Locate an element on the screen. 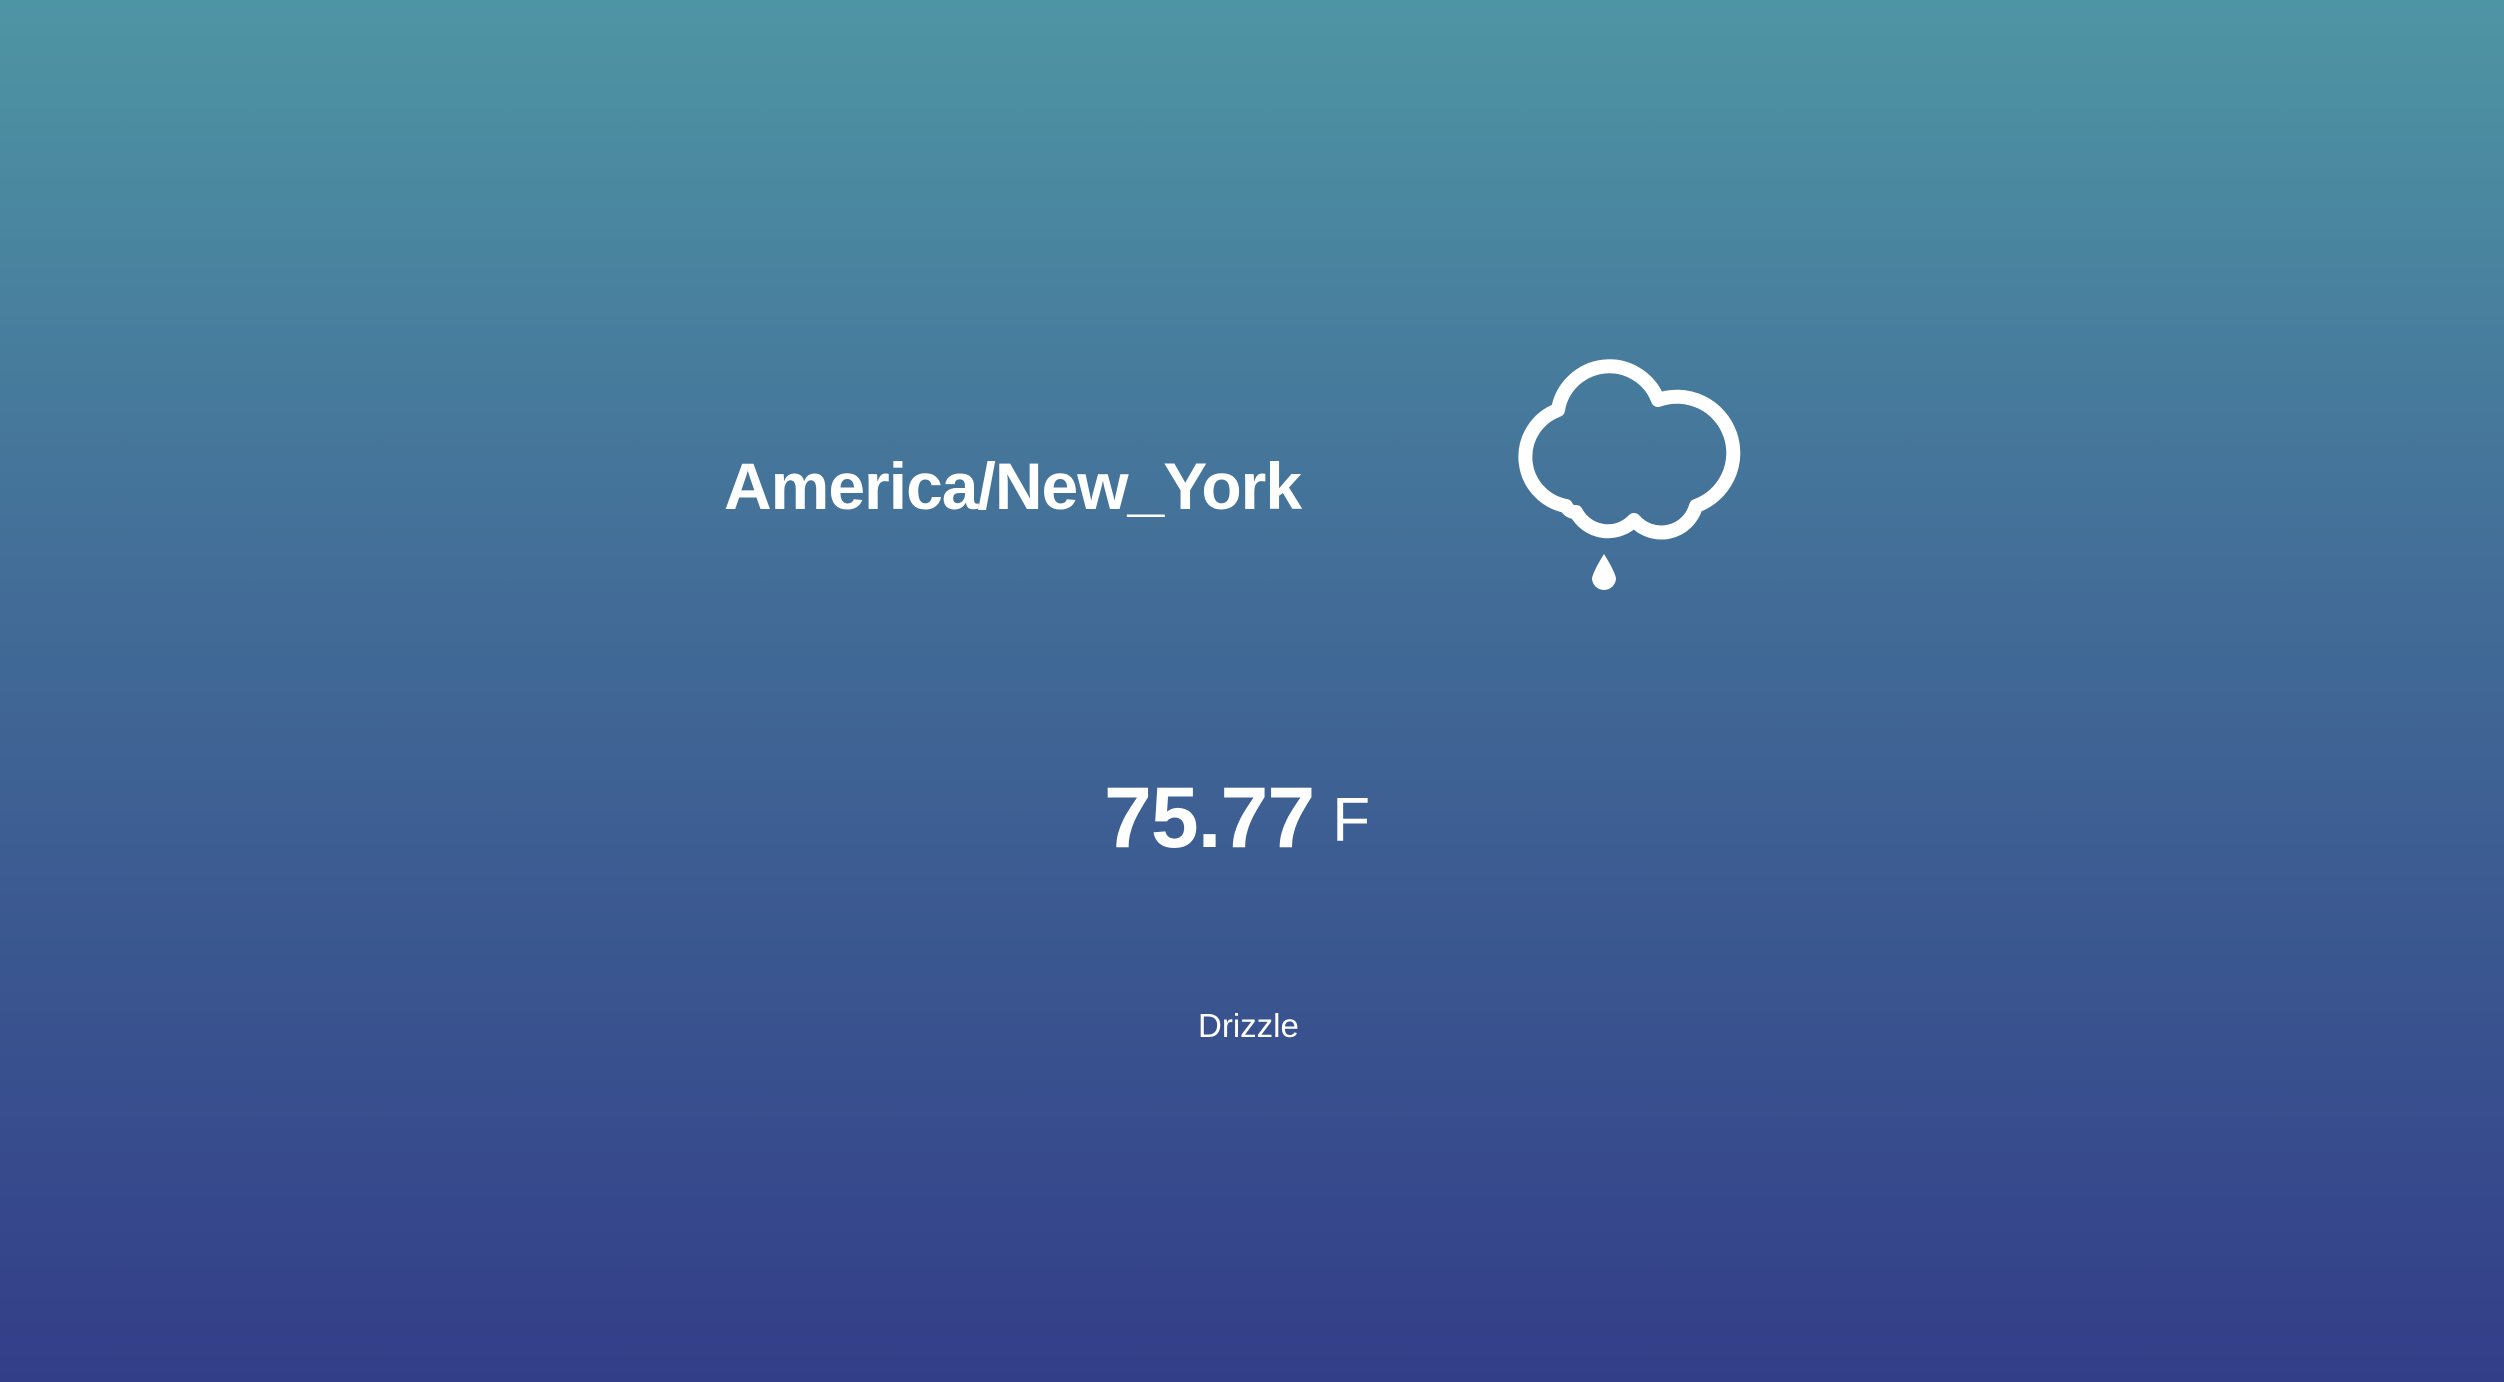 The height and width of the screenshot is (1382, 2504). temperature-value: 75.77 is located at coordinates (1209, 818).